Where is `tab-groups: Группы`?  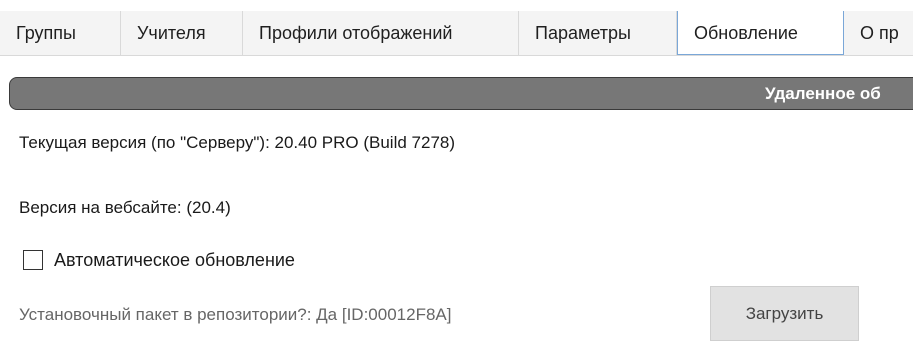 tab-groups: Группы is located at coordinates (60, 33).